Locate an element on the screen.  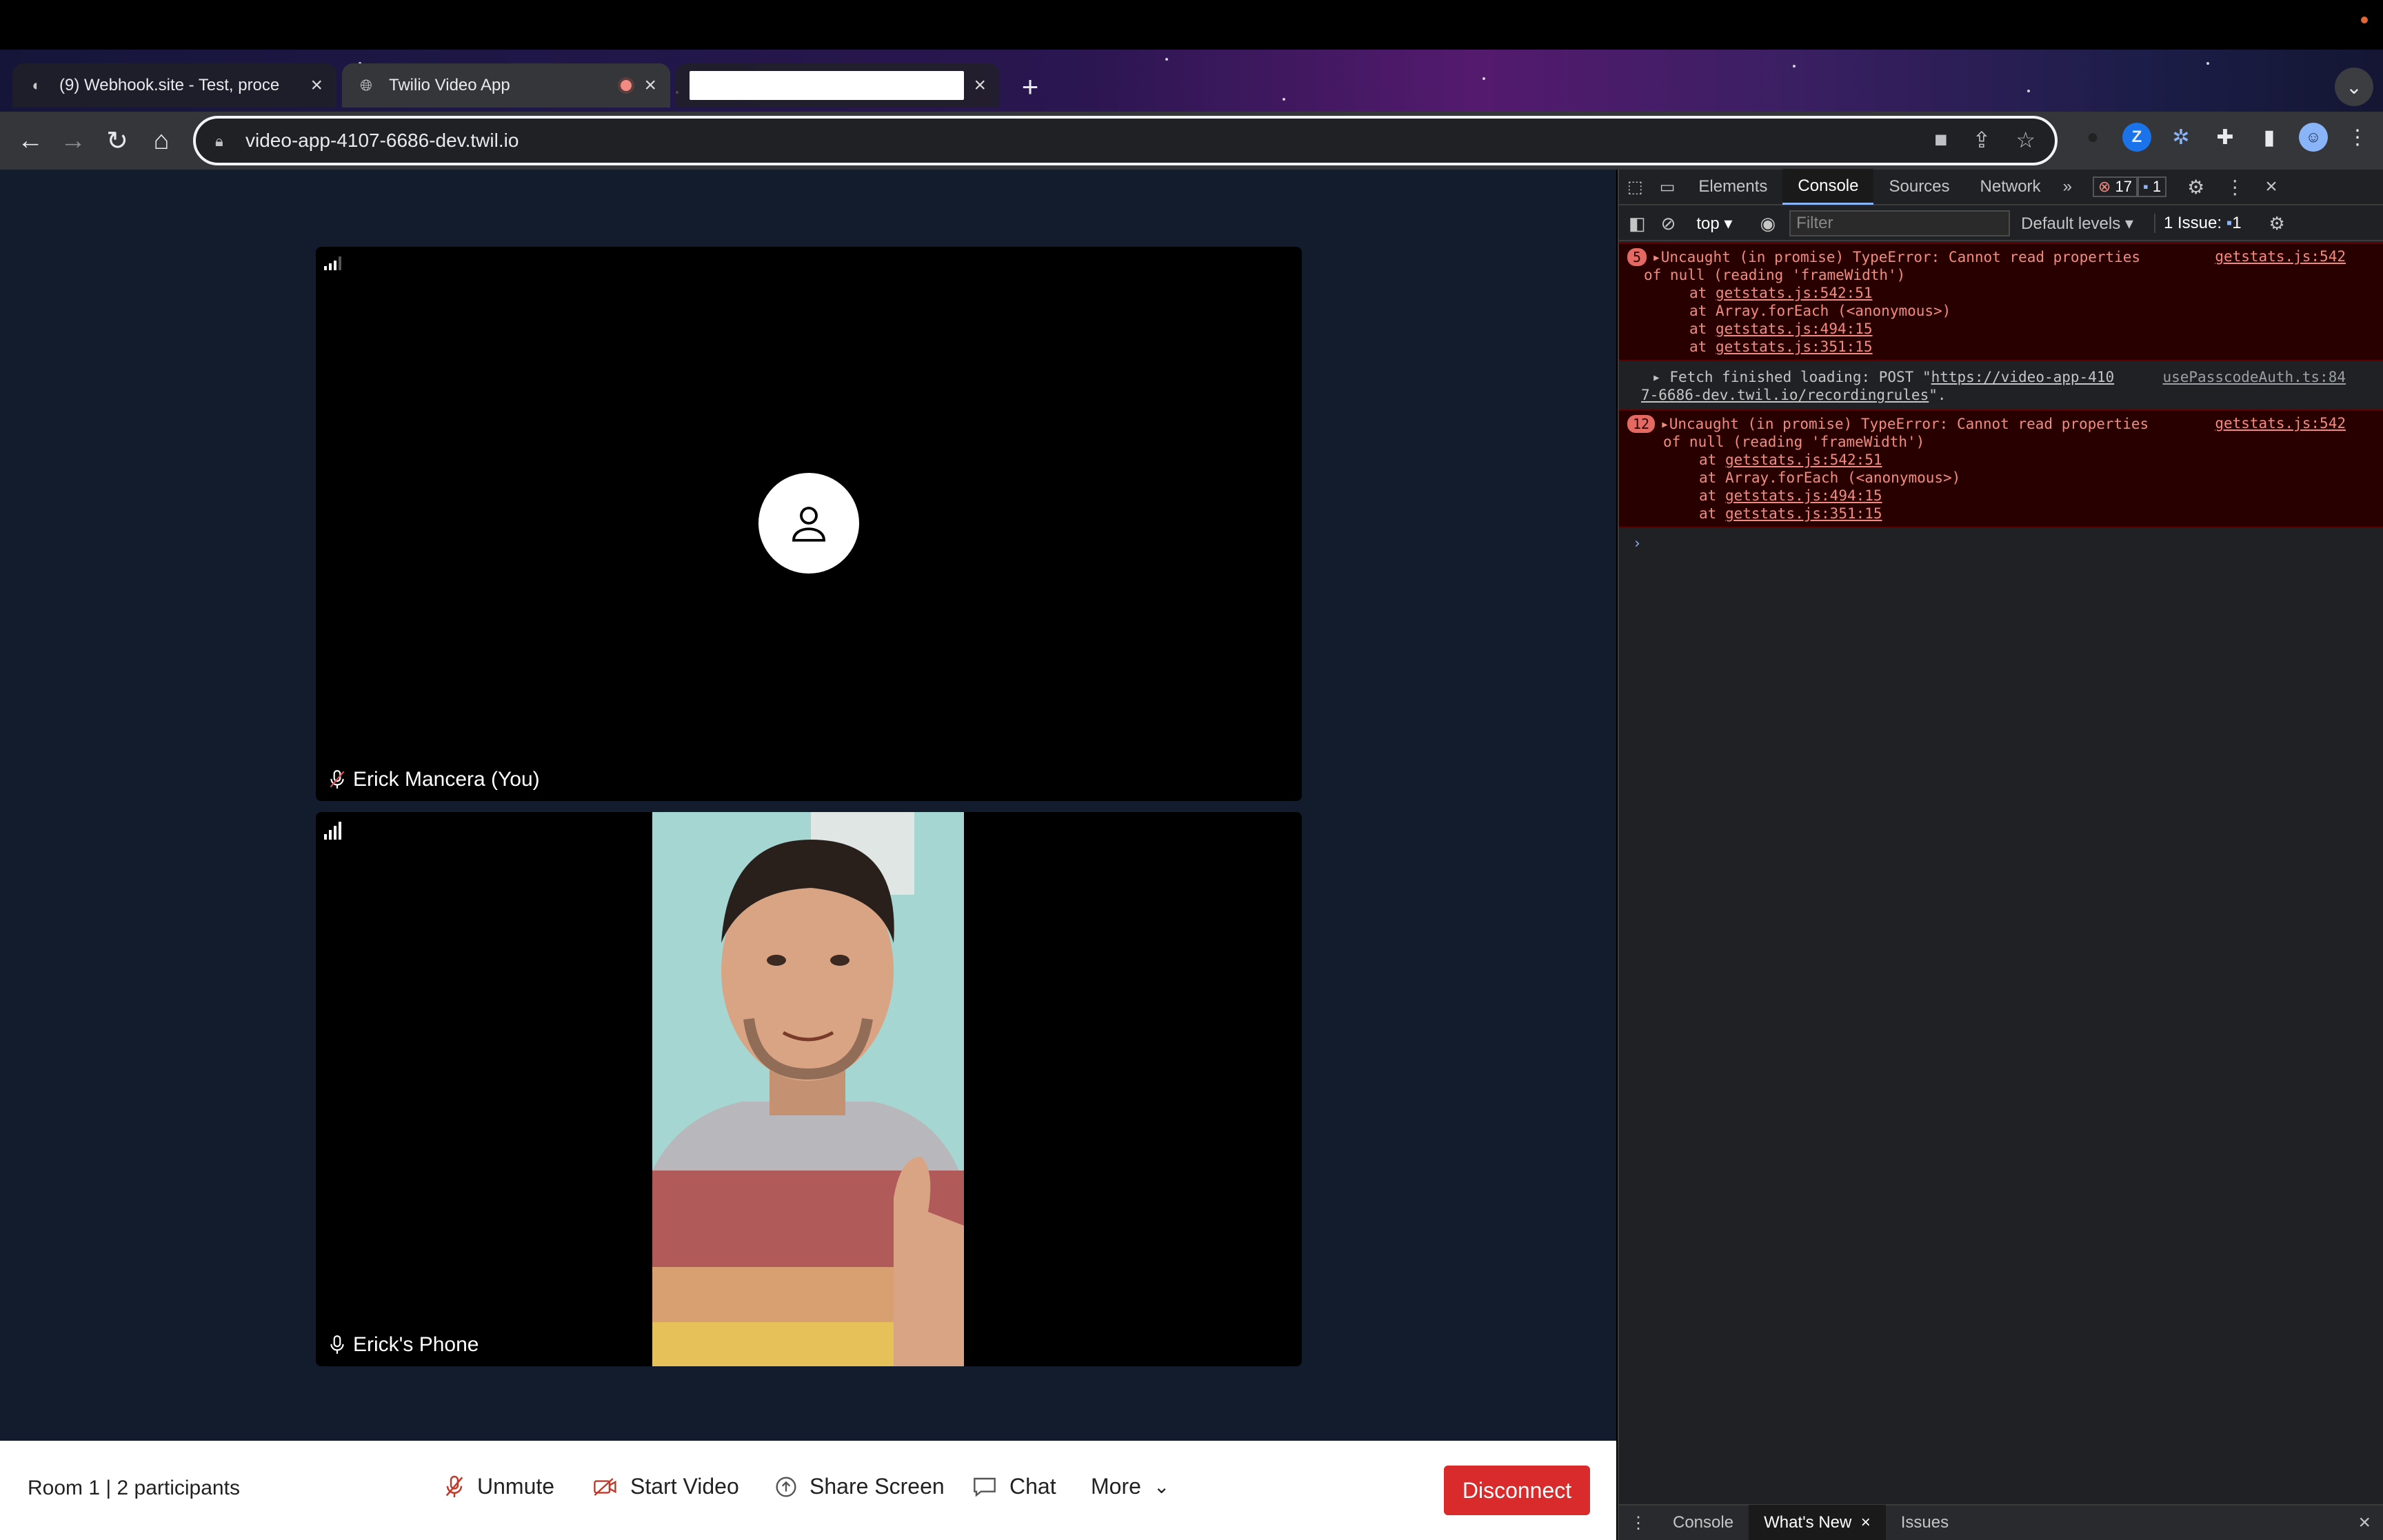
mic-icon is located at coordinates (337, 1345).